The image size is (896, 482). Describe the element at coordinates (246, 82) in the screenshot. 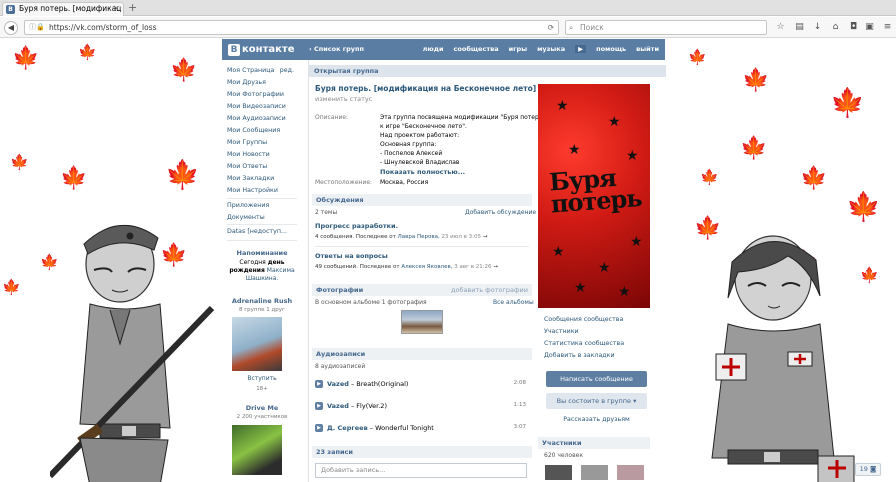

I see `sidebar-item-friends: Мои Друзья` at that location.